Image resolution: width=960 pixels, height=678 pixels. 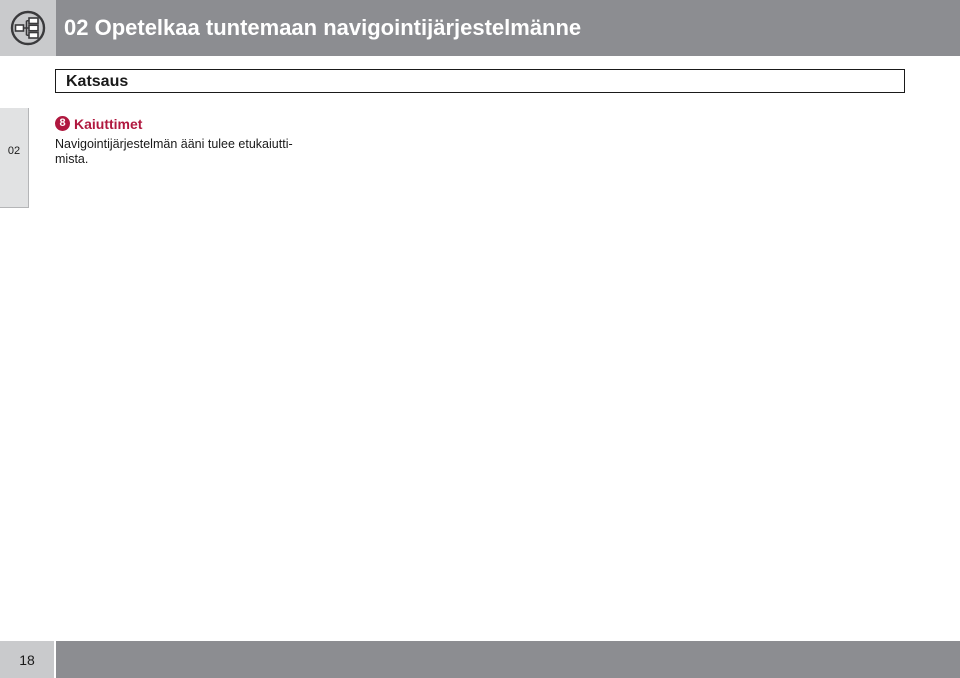 I want to click on section-header-box: Katsaus, so click(x=480, y=81).